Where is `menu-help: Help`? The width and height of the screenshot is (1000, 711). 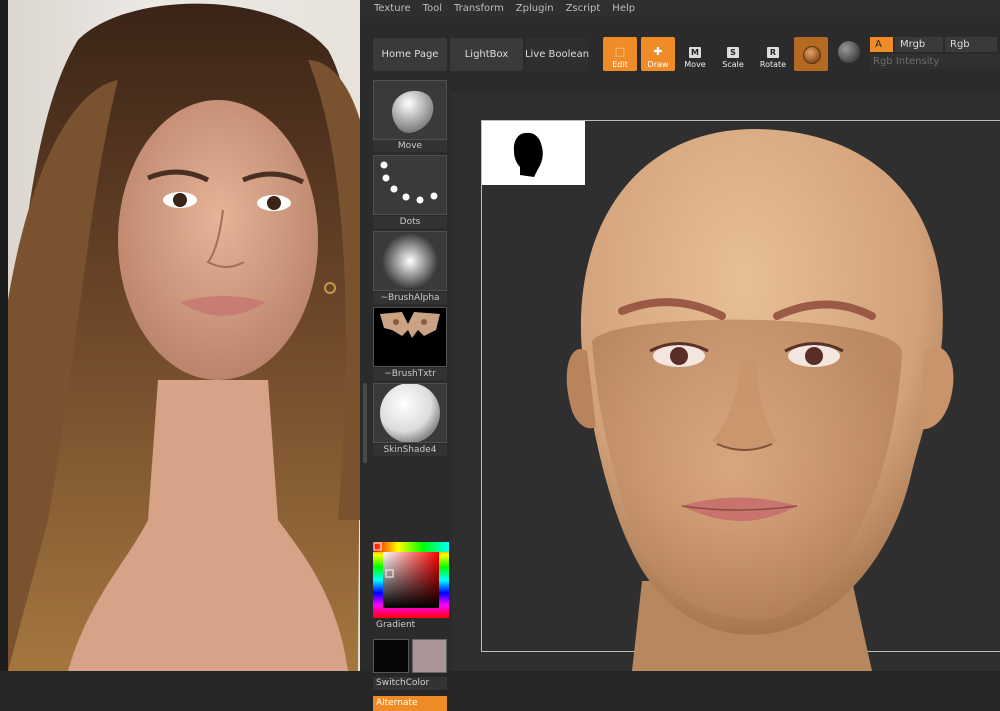
menu-help: Help is located at coordinates (623, 8).